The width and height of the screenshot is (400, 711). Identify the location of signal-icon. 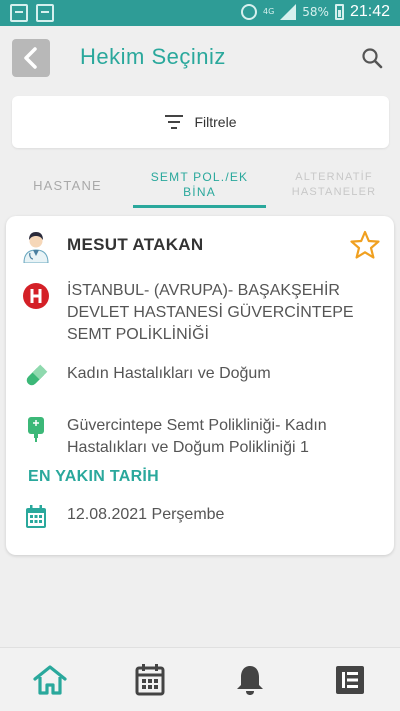
(288, 12).